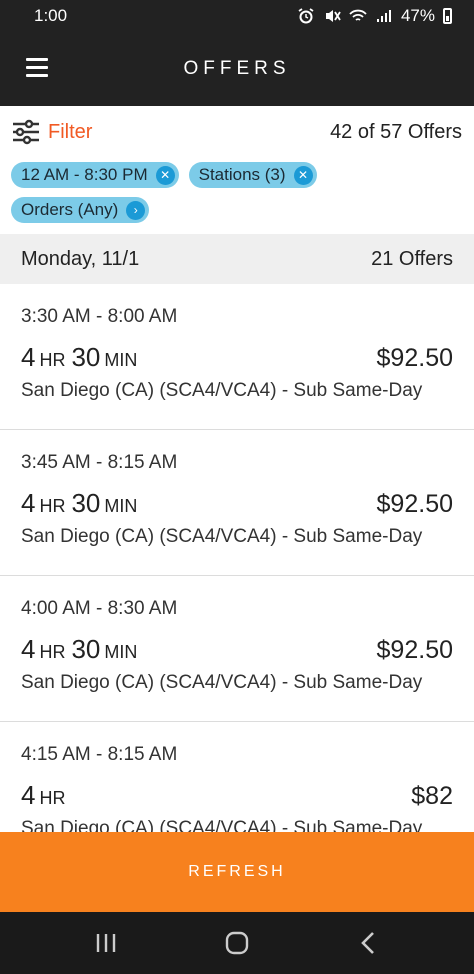  I want to click on chip-stations: Stations (3) ✕, so click(252, 175).